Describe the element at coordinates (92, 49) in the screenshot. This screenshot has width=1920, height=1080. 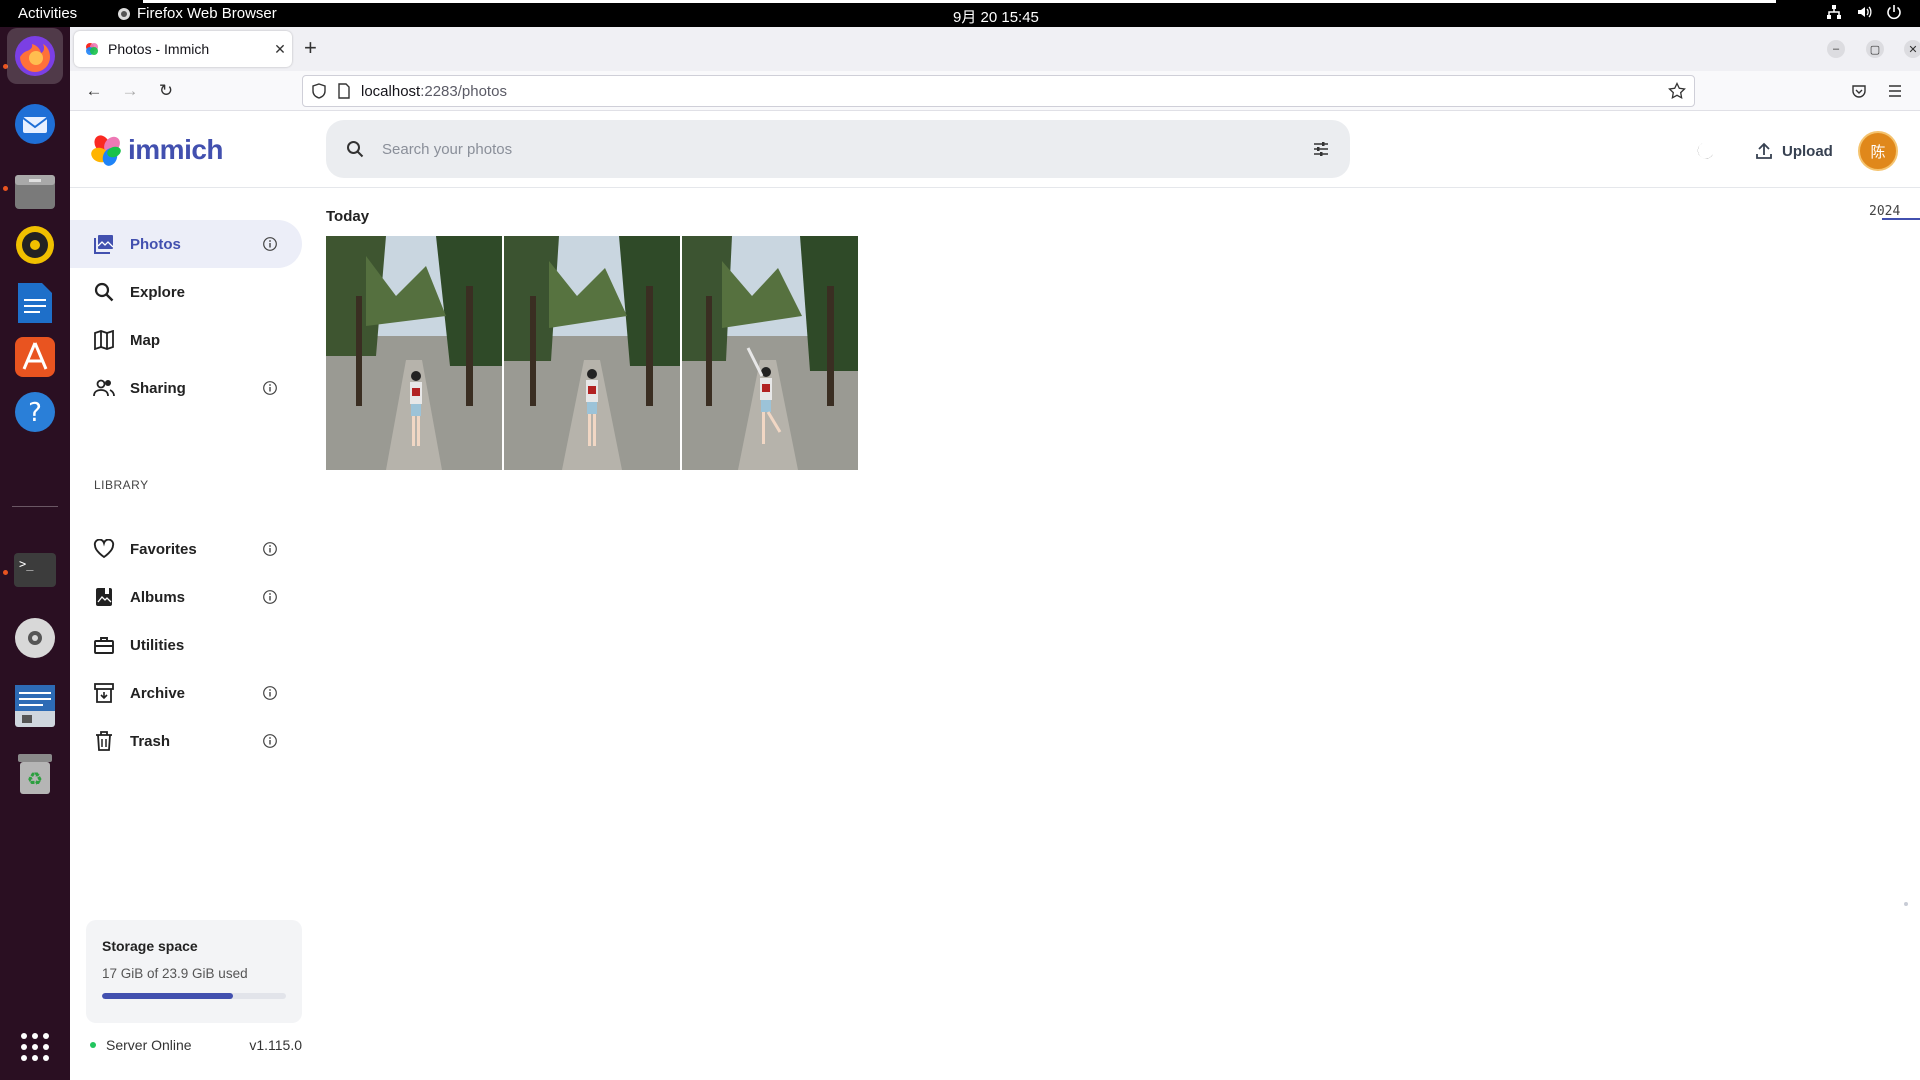
I see `immich-favicon` at that location.